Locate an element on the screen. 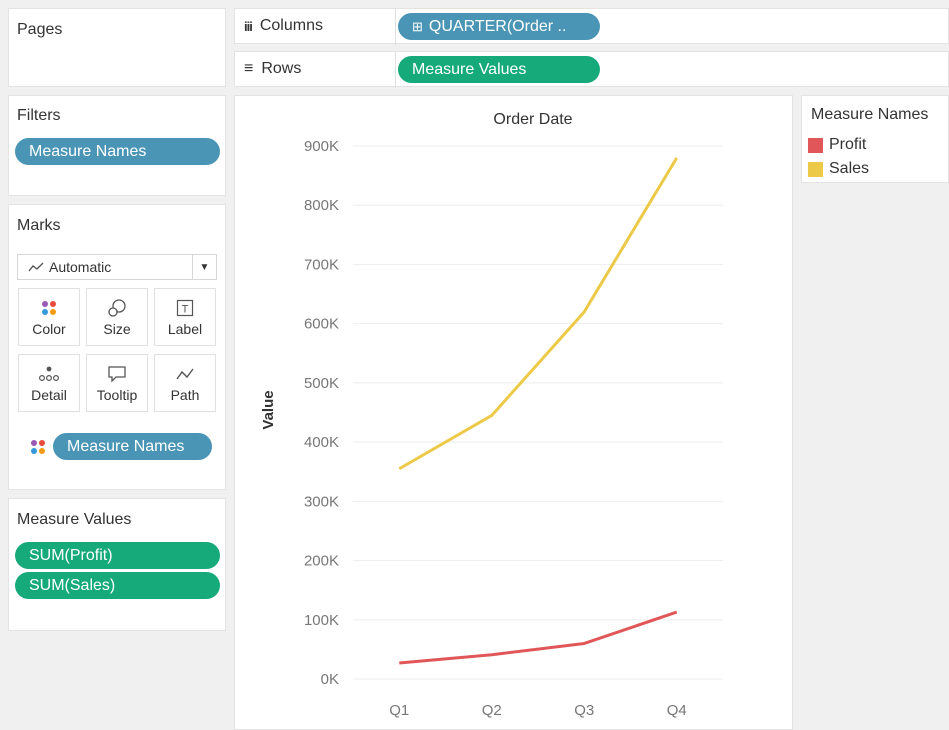 The image size is (949, 730). columns-icon: iii is located at coordinates (248, 26).